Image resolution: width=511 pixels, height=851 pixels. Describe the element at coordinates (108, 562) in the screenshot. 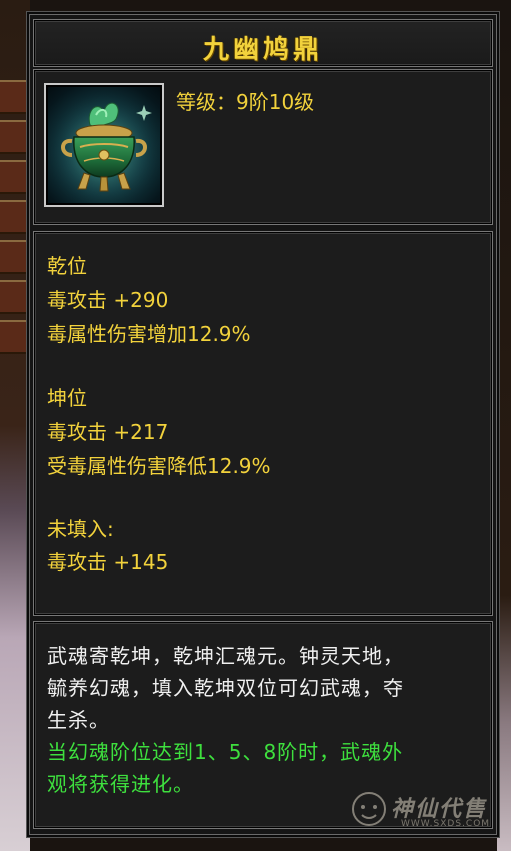

I see `unfilled-poison-attack: 毒攻击 +145` at that location.